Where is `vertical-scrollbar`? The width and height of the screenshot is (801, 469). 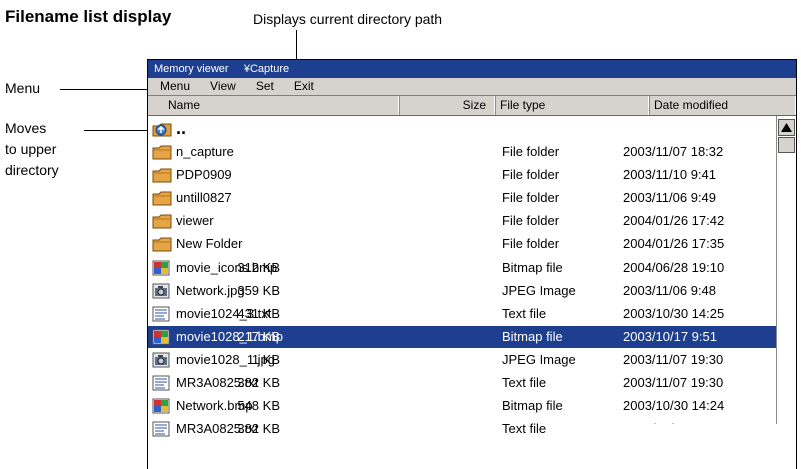 vertical-scrollbar is located at coordinates (786, 292).